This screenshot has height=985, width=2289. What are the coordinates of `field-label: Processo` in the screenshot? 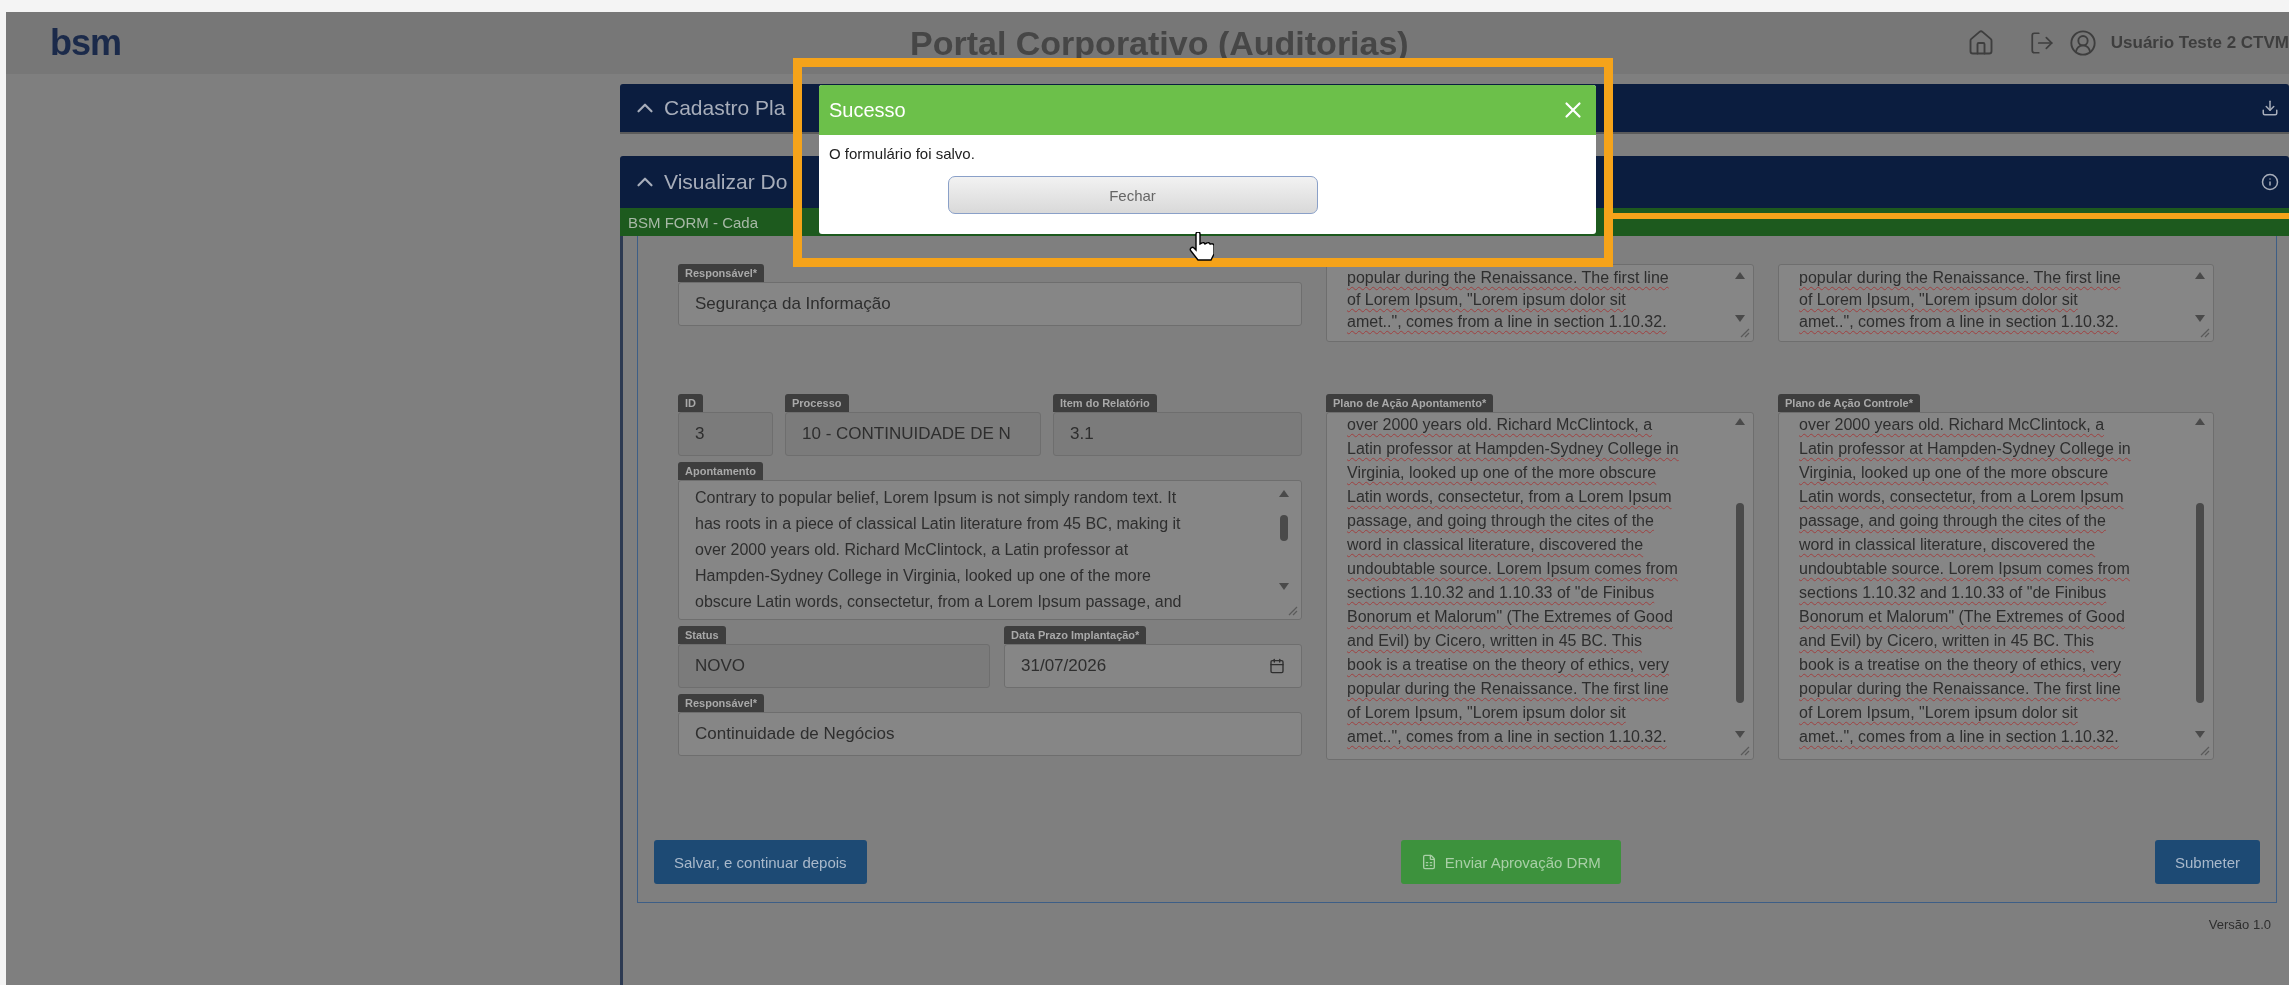 It's located at (817, 403).